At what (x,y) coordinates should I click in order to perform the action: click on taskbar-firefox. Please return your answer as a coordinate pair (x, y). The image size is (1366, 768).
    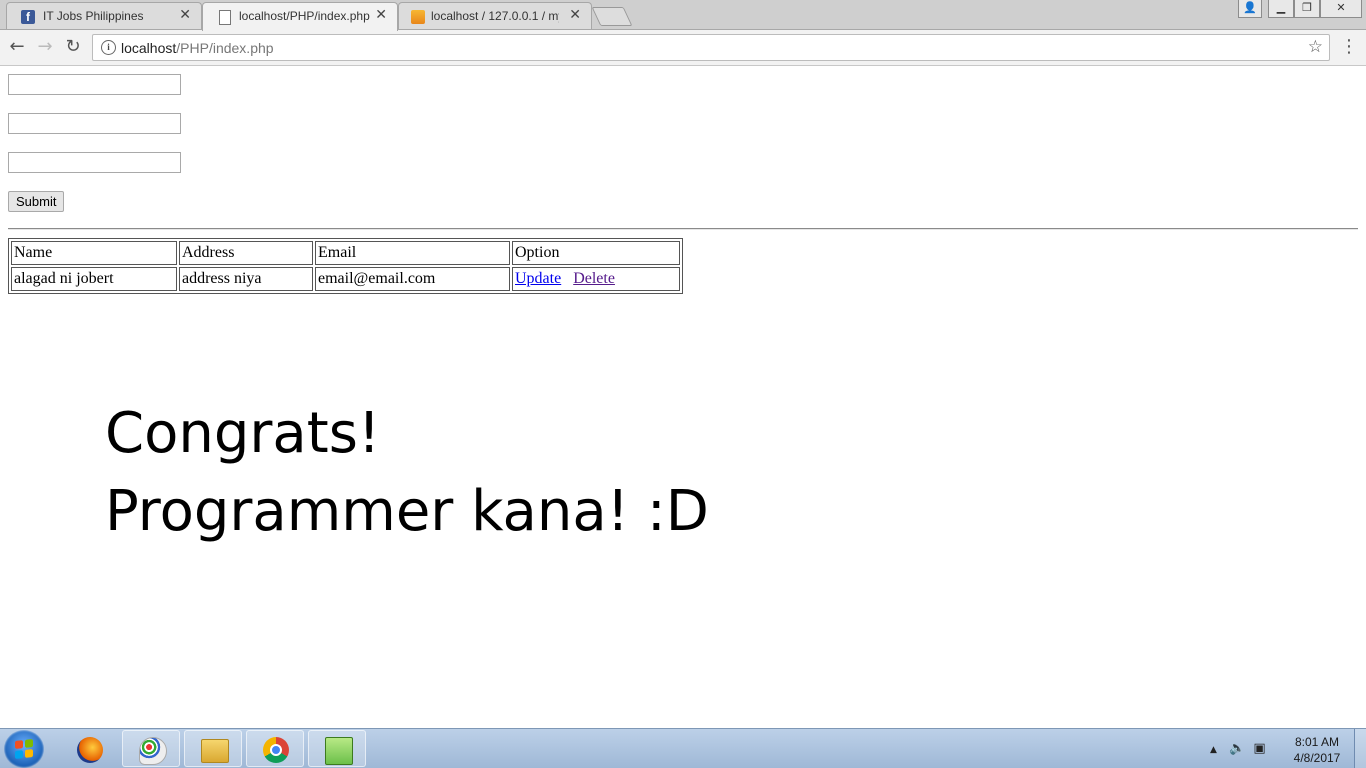
    Looking at the image, I should click on (89, 748).